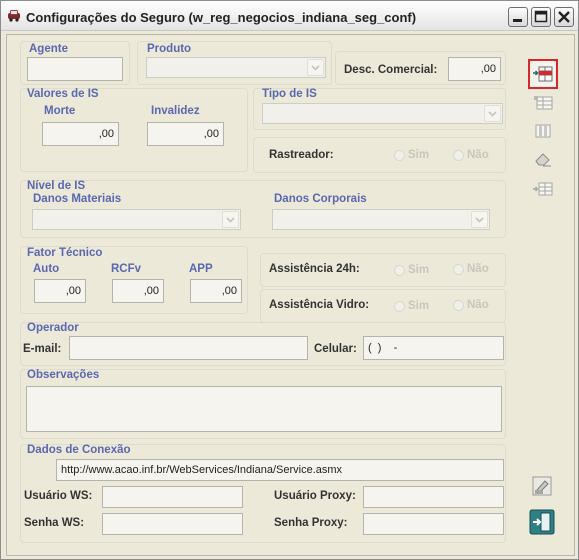  What do you see at coordinates (80, 134) in the screenshot?
I see `morte-field: ,00` at bounding box center [80, 134].